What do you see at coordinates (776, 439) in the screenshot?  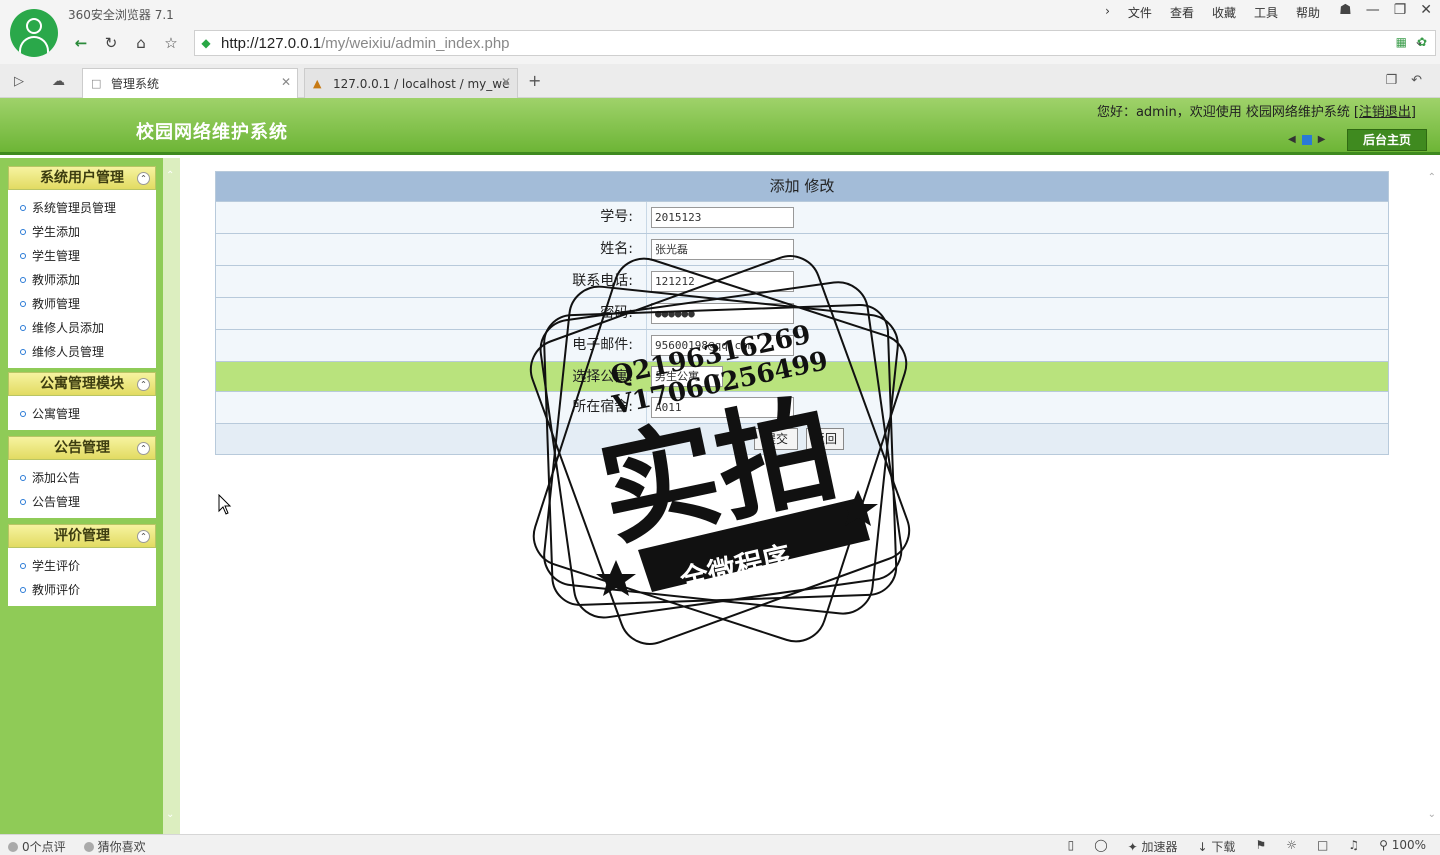 I see `submit-button: 提交` at bounding box center [776, 439].